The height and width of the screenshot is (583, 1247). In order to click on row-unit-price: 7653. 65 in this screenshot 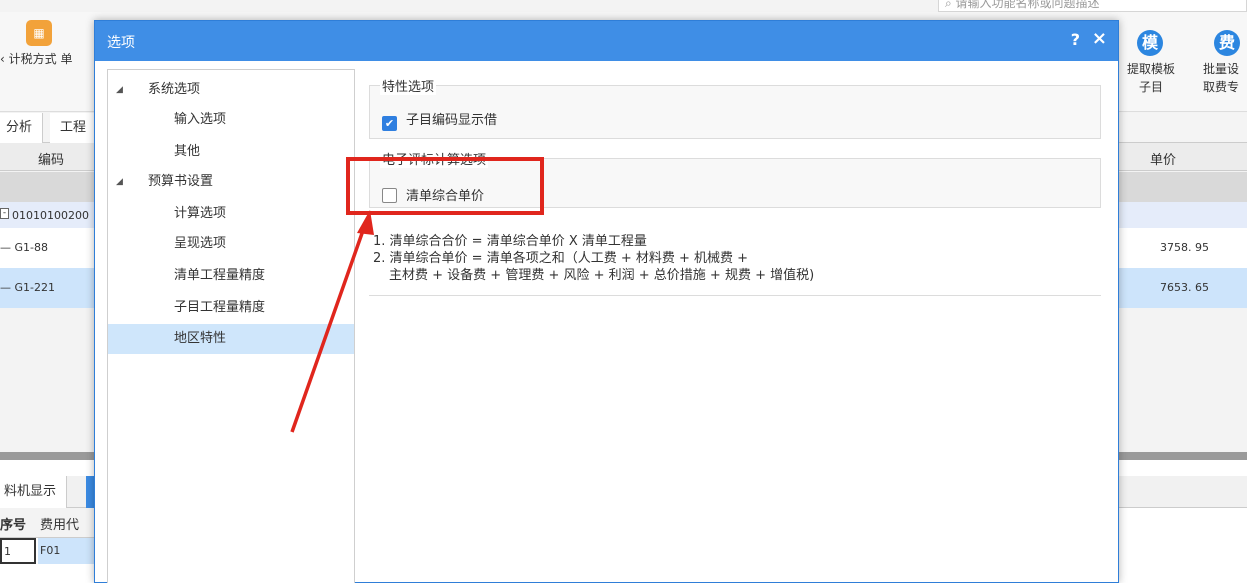, I will do `click(1184, 287)`.